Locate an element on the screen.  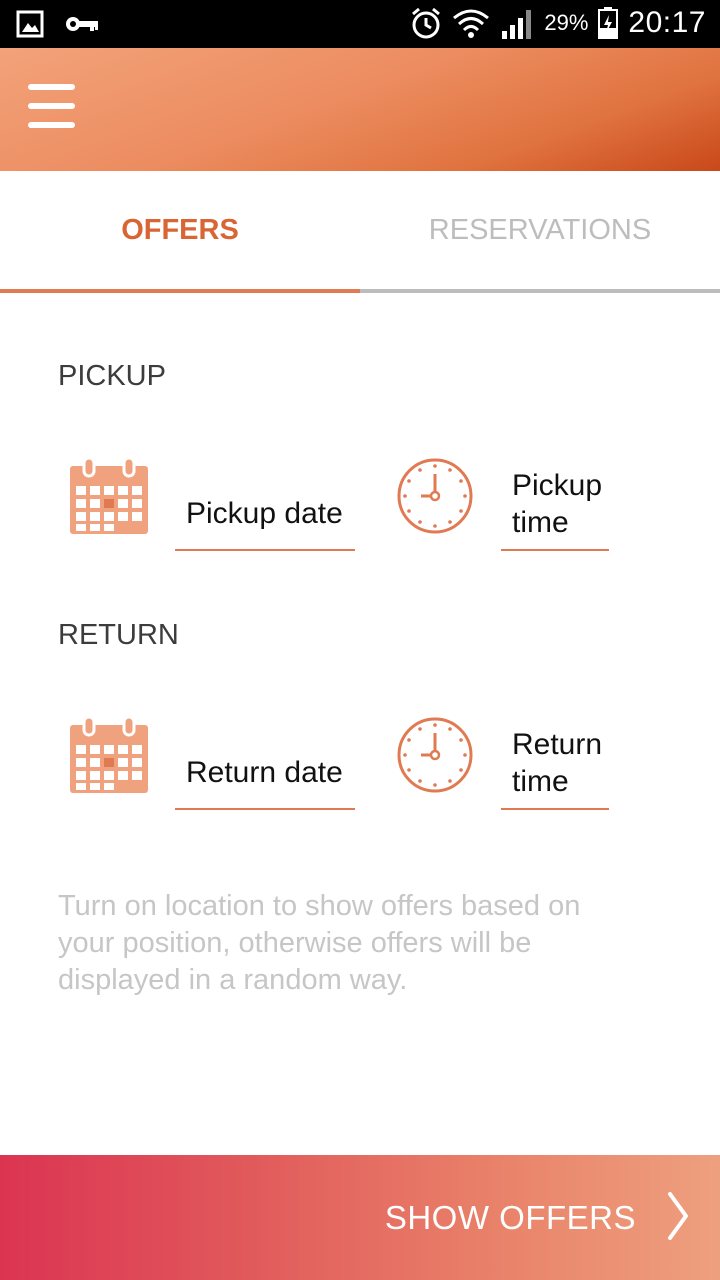
pickup-date-field: Pickup date is located at coordinates (265, 515).